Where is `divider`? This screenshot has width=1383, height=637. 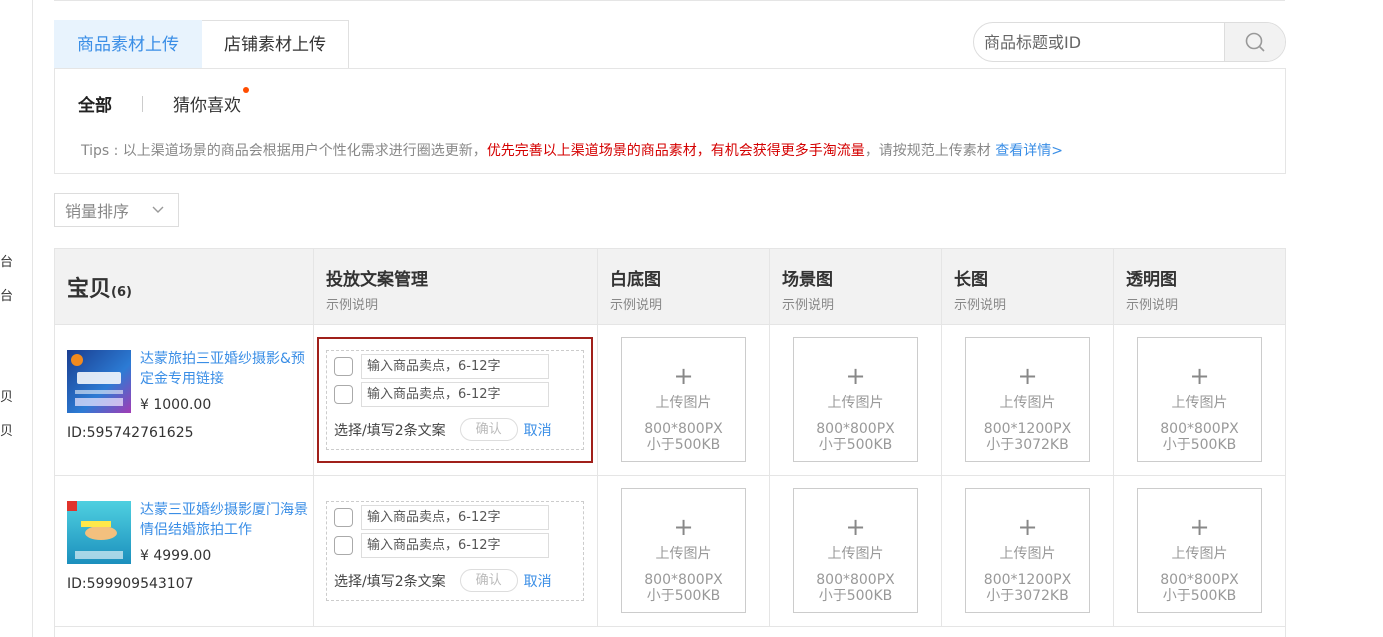 divider is located at coordinates (669, 0).